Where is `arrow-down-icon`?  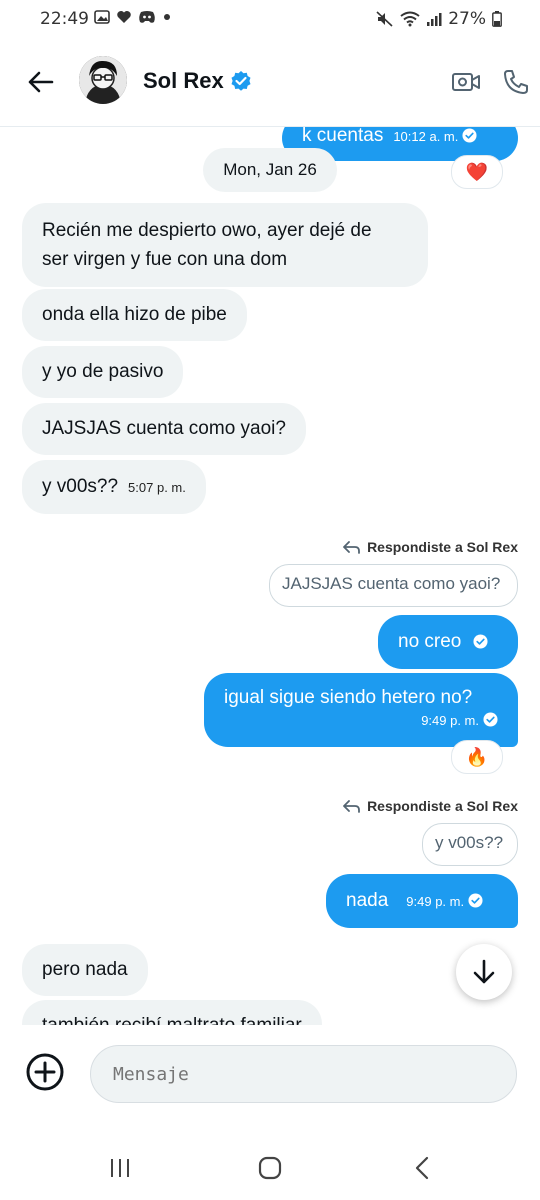 arrow-down-icon is located at coordinates (484, 971).